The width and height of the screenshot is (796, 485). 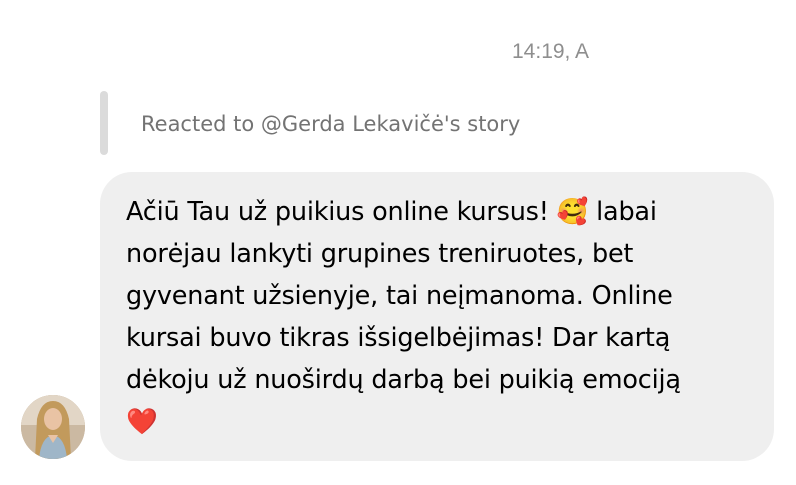 I want to click on sender-avatar, so click(x=53, y=427).